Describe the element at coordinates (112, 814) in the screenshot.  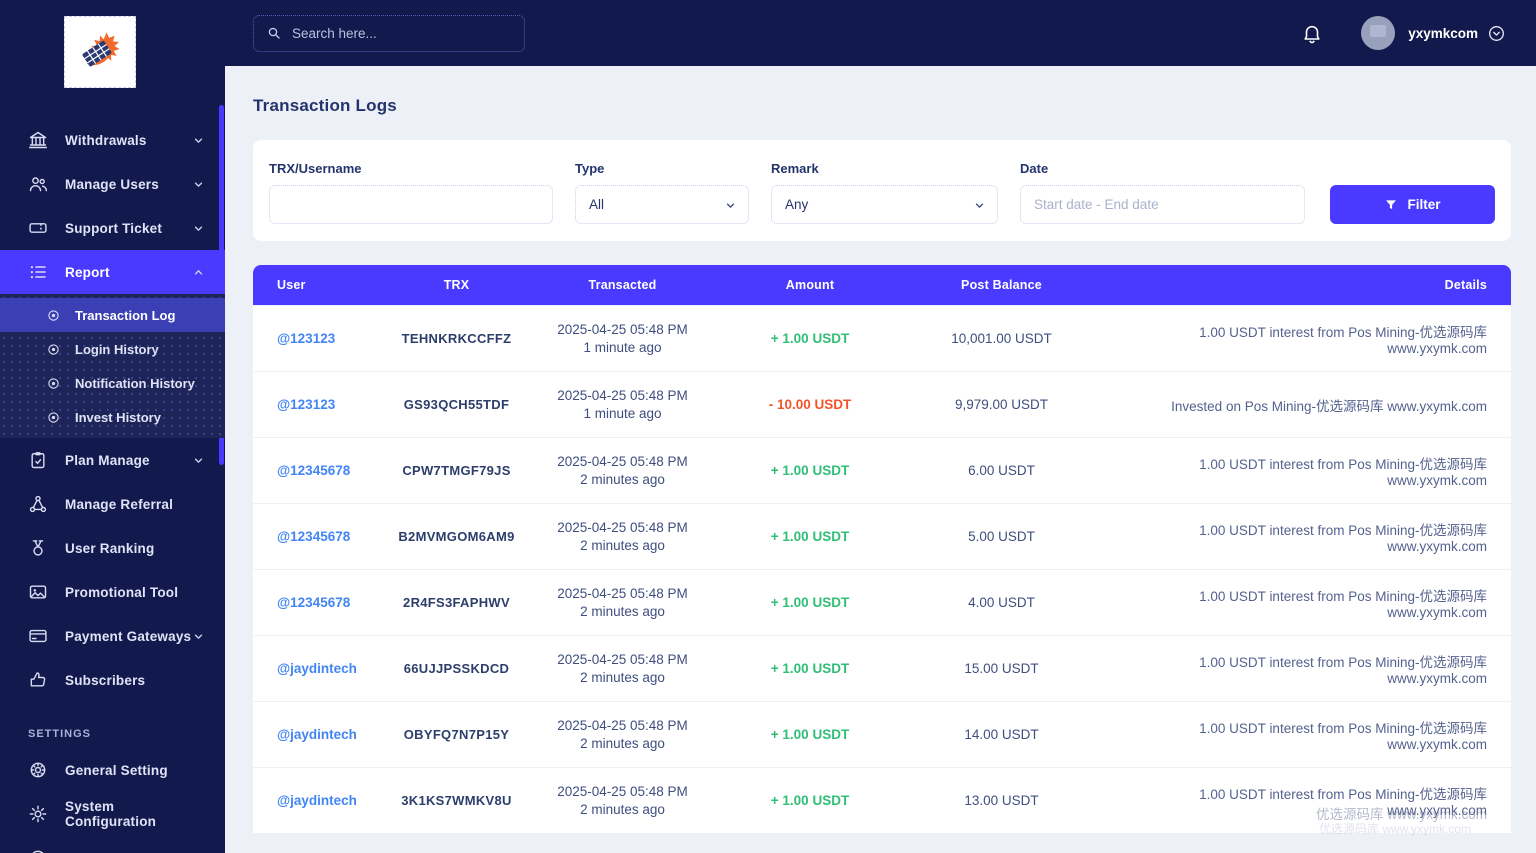
I see `sidebar-item-system-configuration: System Configuration` at that location.